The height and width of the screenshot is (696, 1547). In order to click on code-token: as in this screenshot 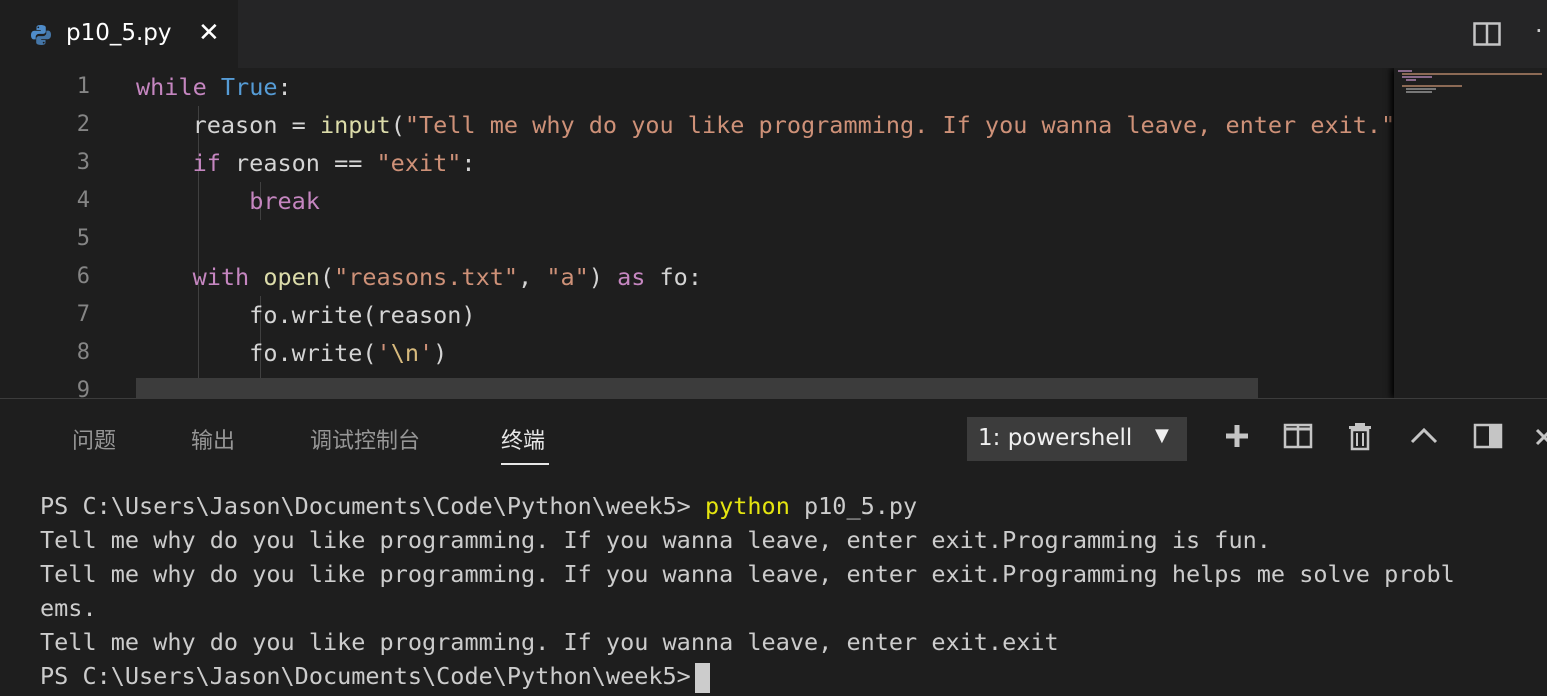, I will do `click(631, 277)`.